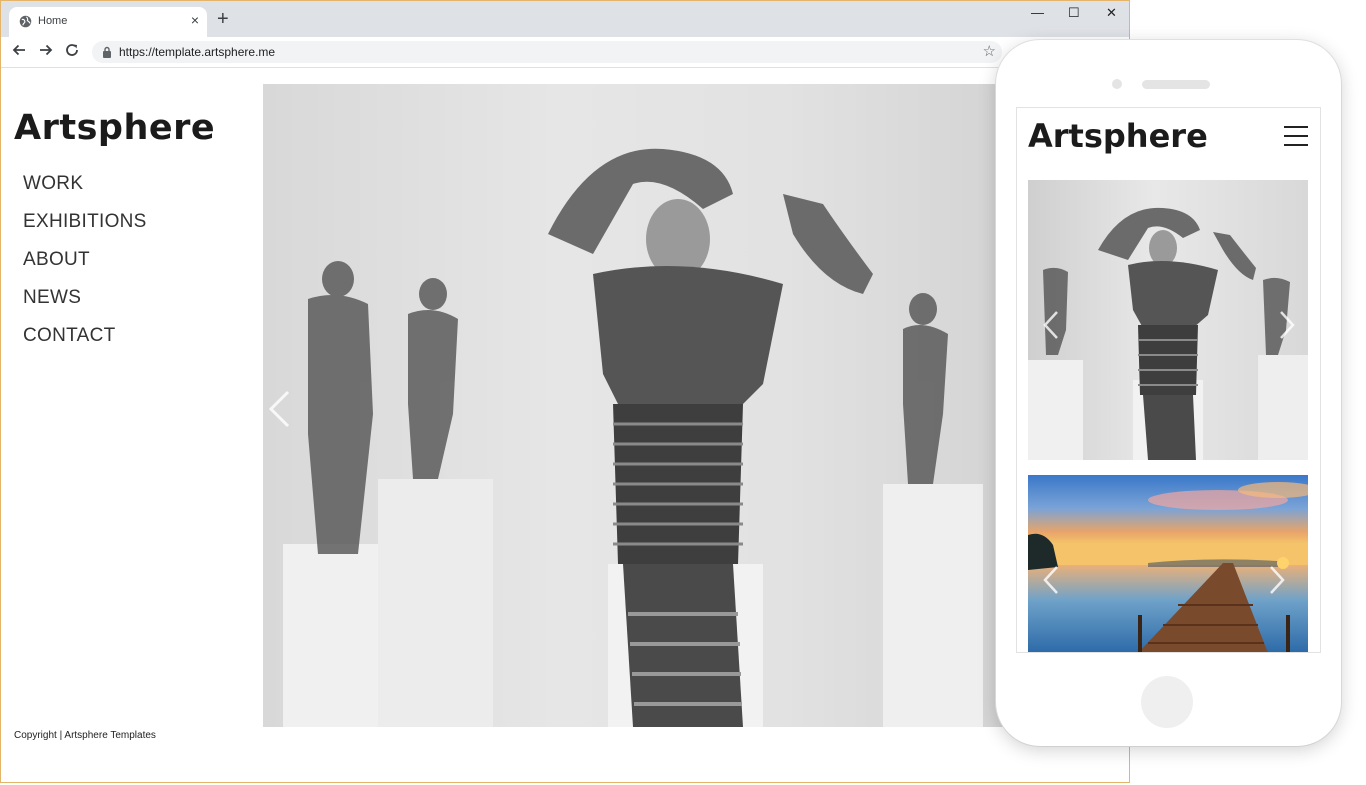 This screenshot has height=785, width=1366. I want to click on back-icon, so click(19, 50).